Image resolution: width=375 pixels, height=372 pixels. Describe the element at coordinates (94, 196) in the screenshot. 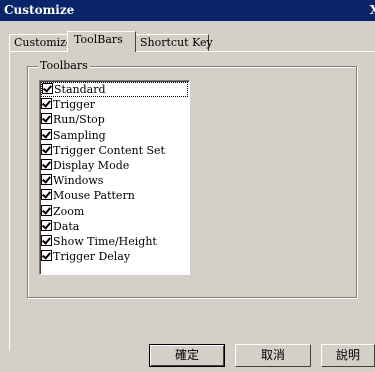

I see `list-item-label: Mouse Pattern` at that location.